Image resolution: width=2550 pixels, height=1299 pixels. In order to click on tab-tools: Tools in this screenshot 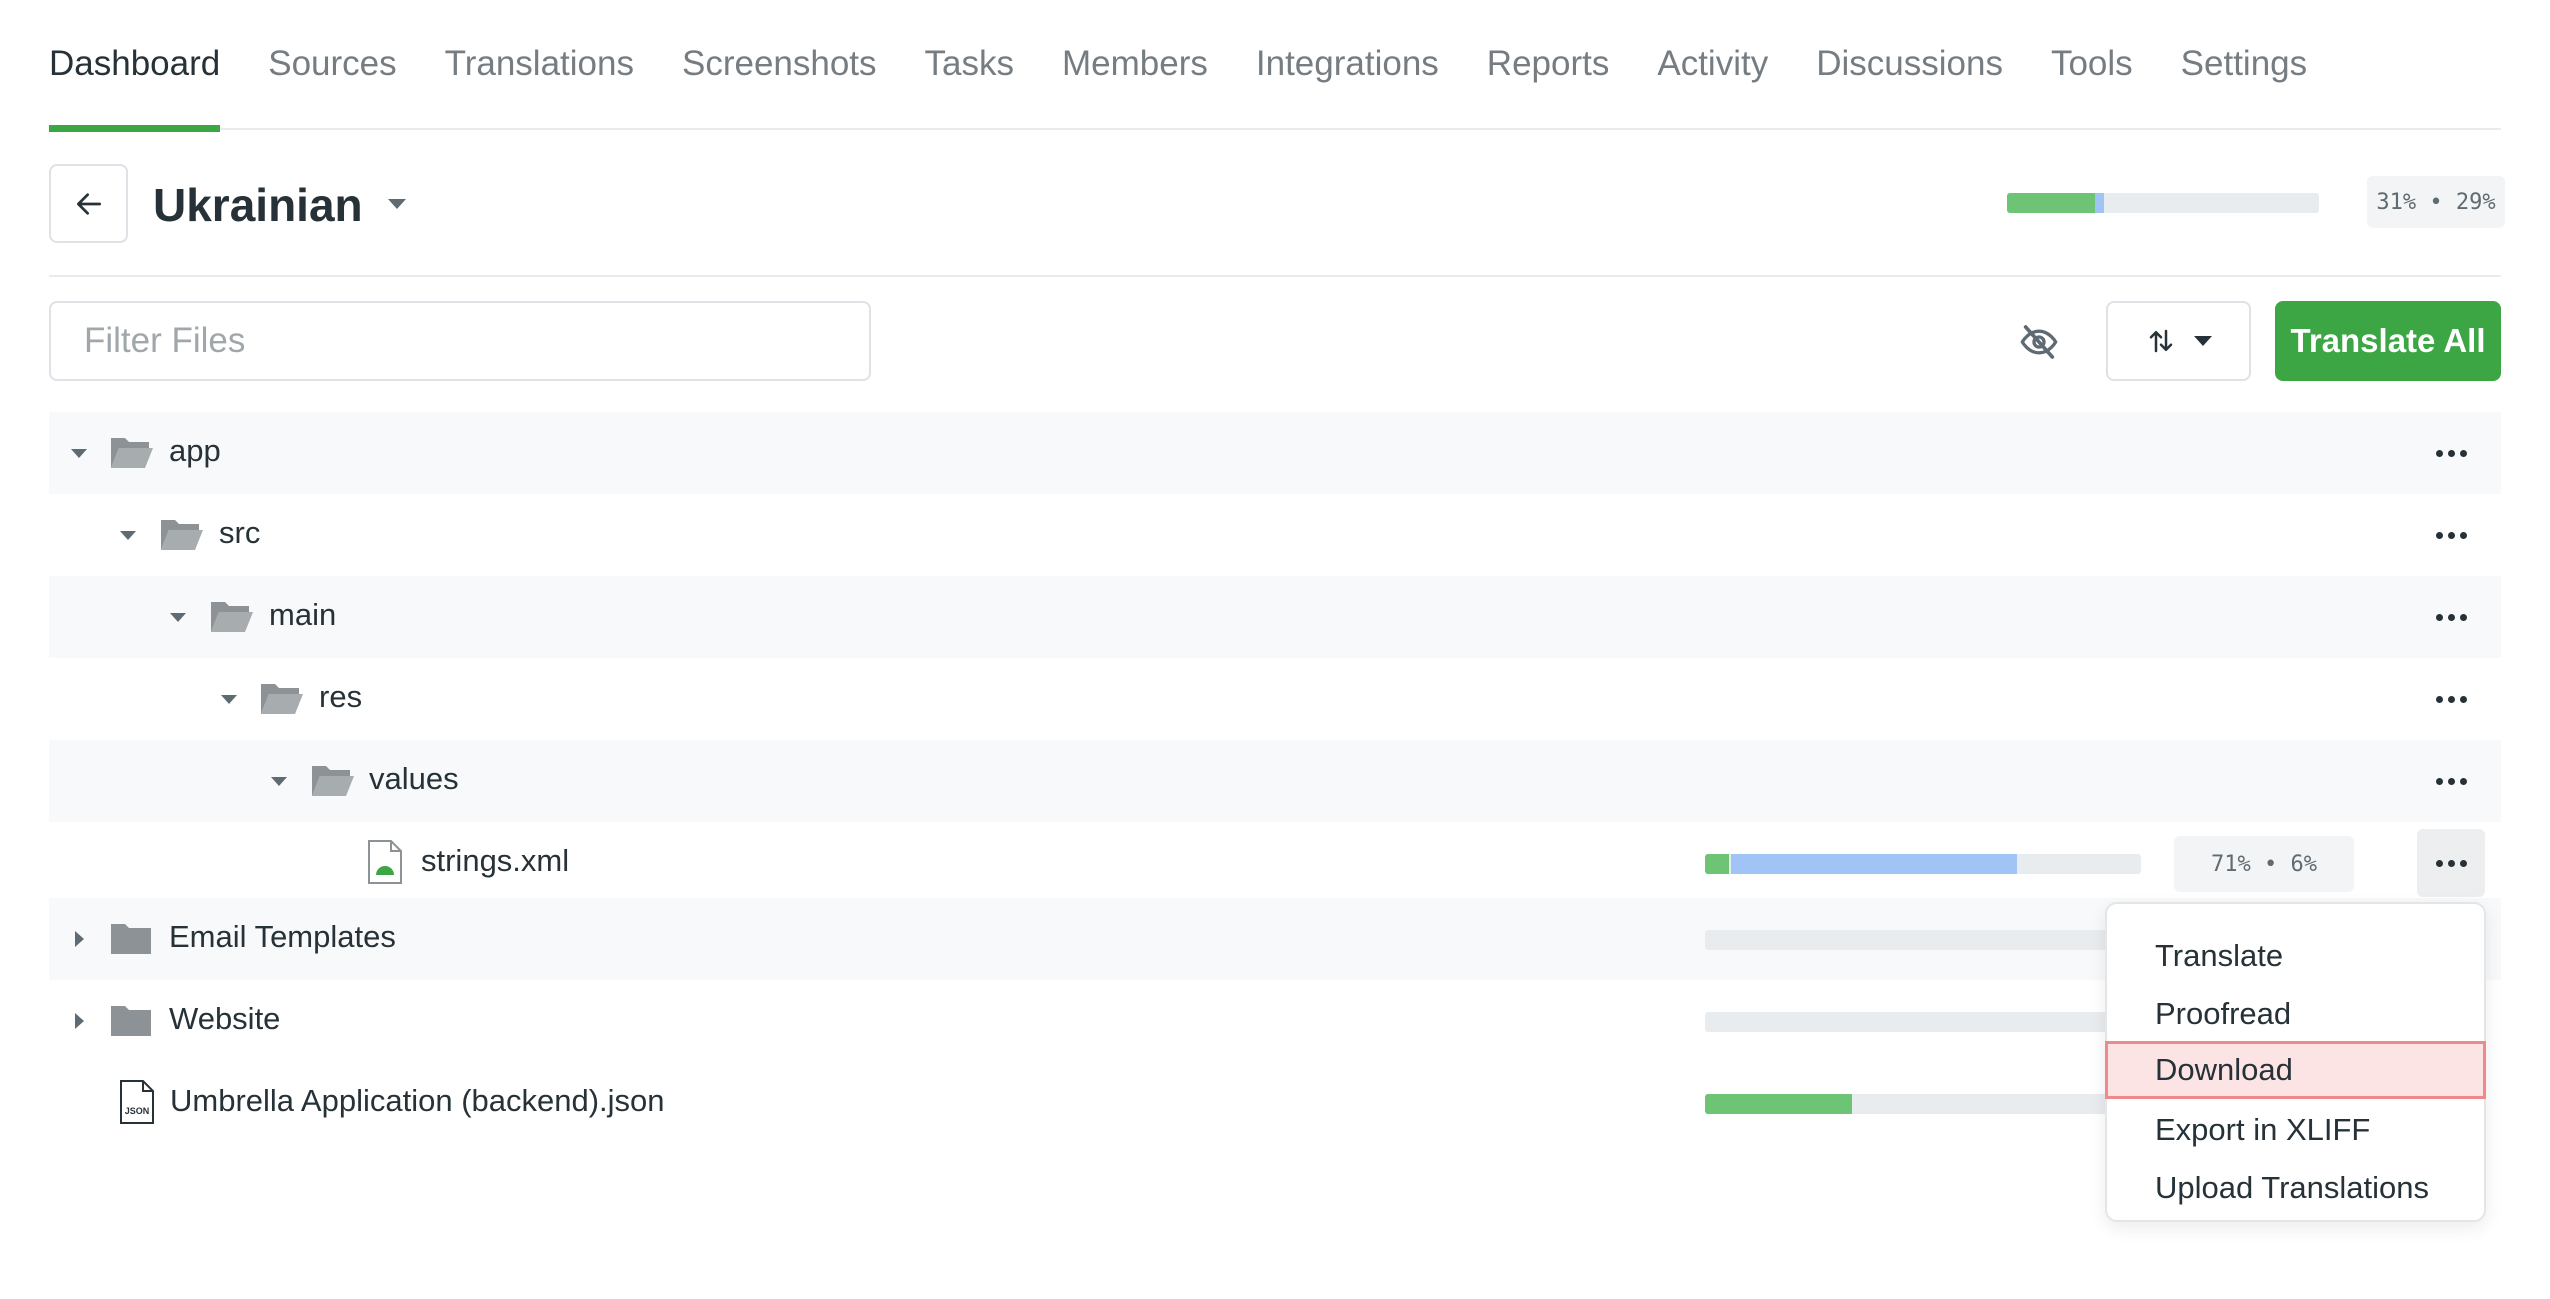, I will do `click(2092, 65)`.